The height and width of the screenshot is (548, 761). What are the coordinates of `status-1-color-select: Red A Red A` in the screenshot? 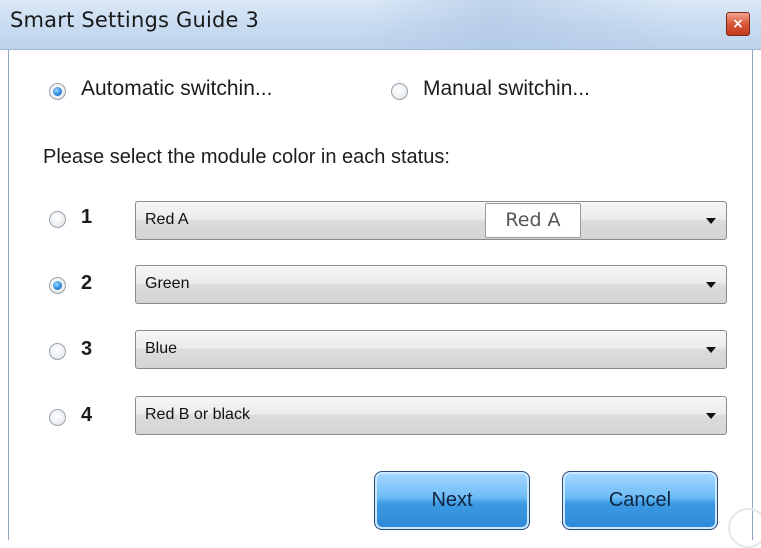 It's located at (431, 220).